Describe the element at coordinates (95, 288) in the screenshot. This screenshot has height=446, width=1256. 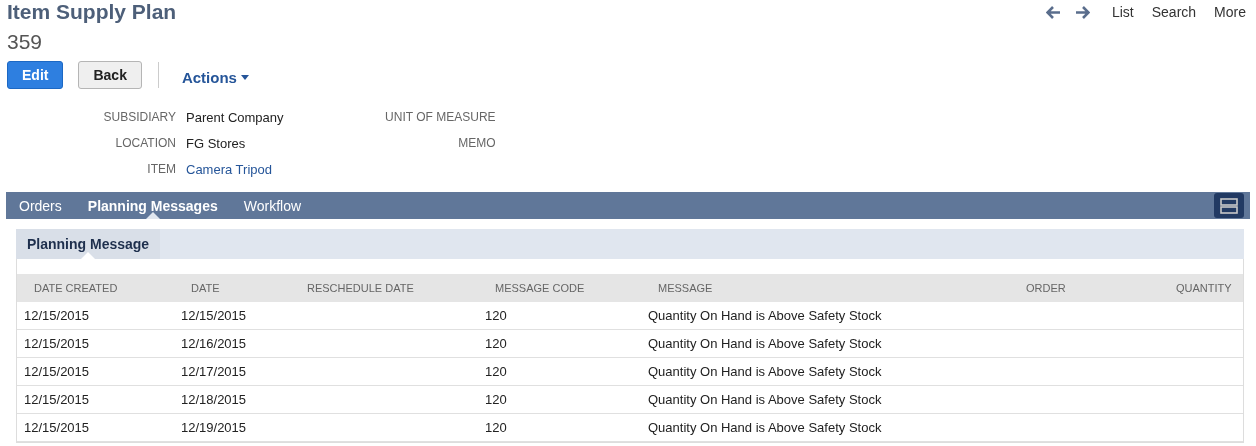
I see `column-header: DATE CREATED` at that location.